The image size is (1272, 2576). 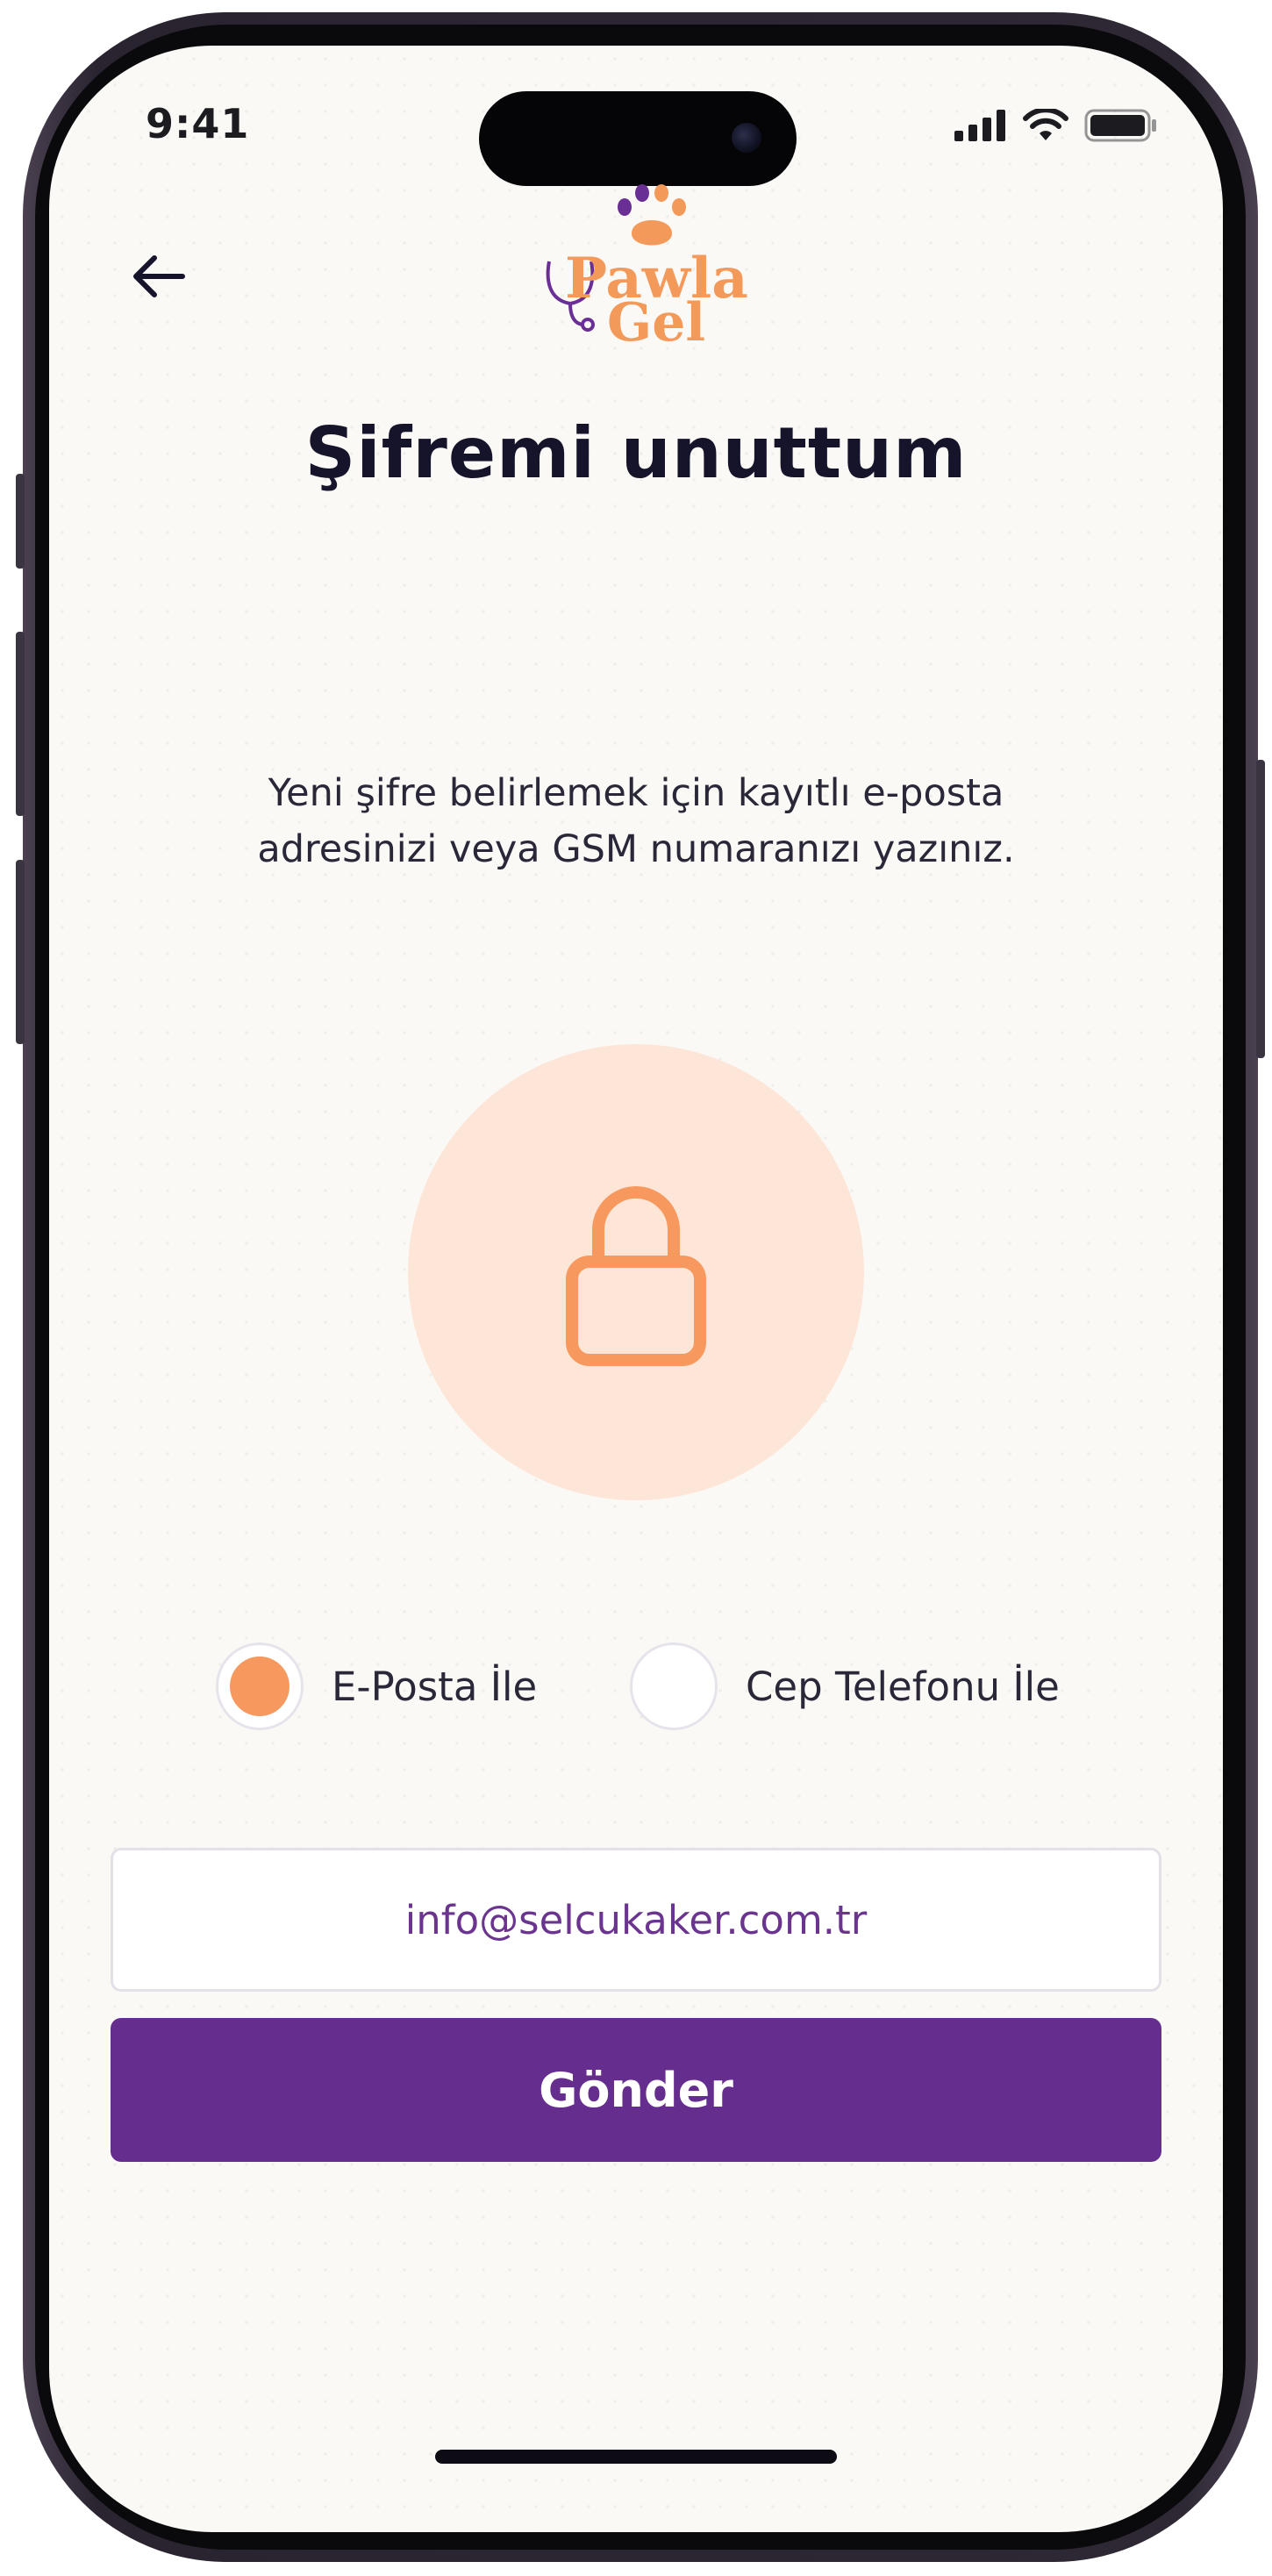 I want to click on radio-phone-circle, so click(x=674, y=1686).